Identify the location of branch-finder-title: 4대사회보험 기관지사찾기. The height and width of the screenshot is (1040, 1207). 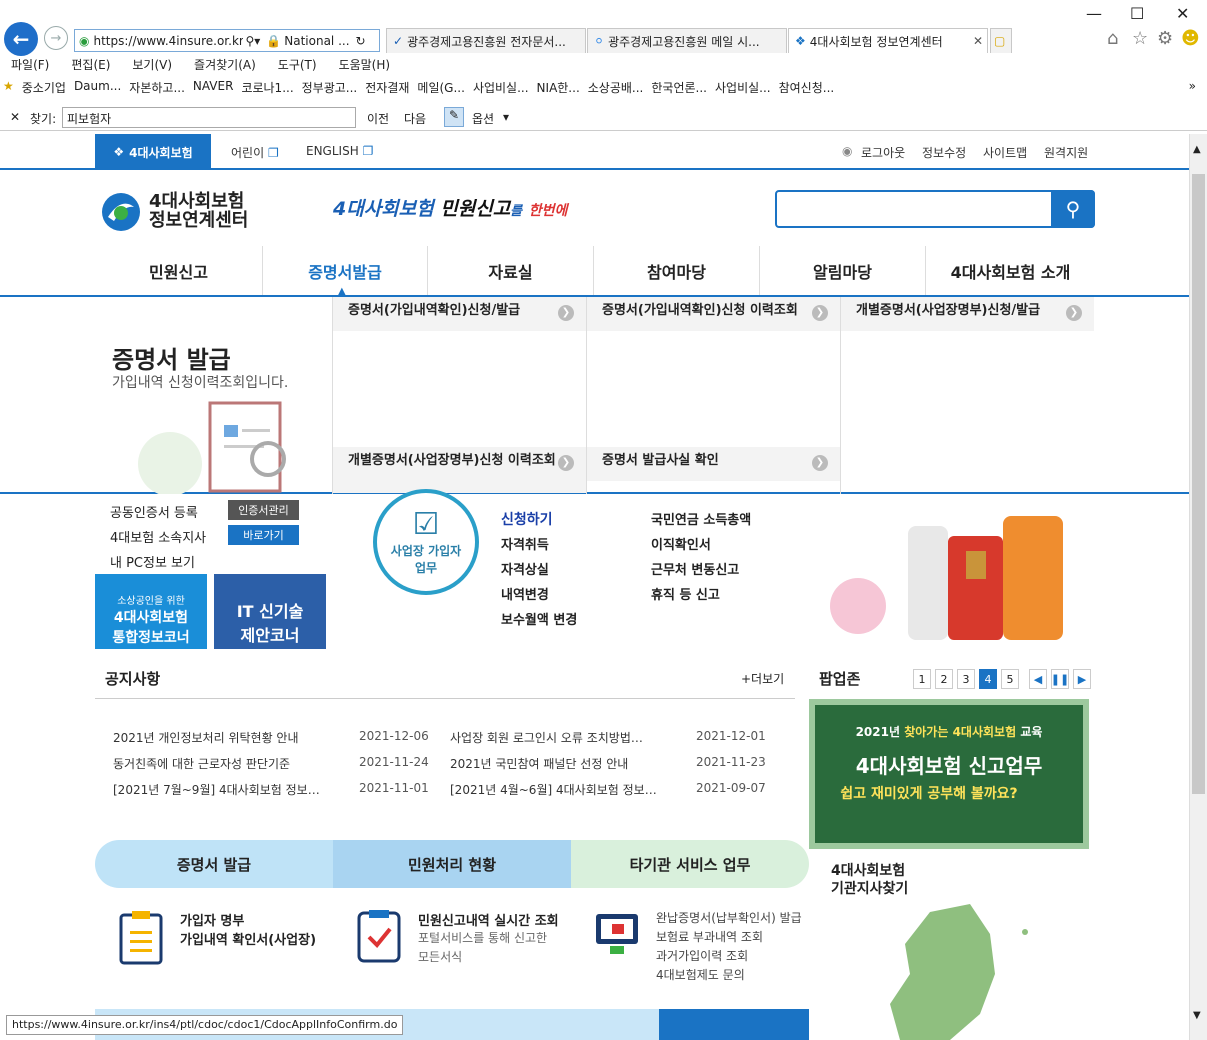
(869, 880).